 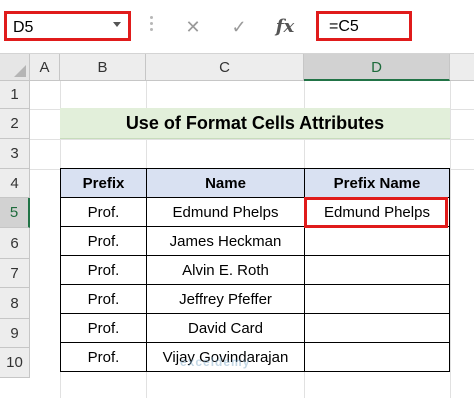 I want to click on header-prefix: Prefix, so click(x=103, y=183).